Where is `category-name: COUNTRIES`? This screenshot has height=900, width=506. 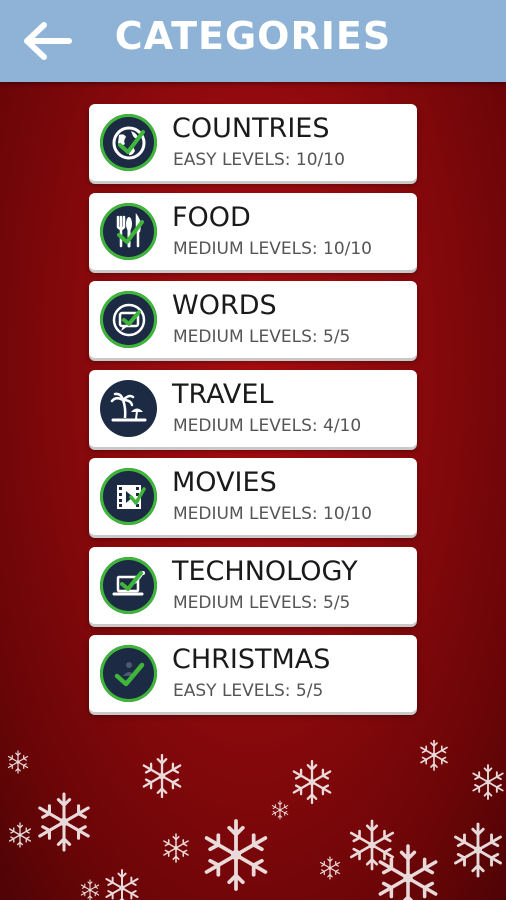
category-name: COUNTRIES is located at coordinates (251, 128).